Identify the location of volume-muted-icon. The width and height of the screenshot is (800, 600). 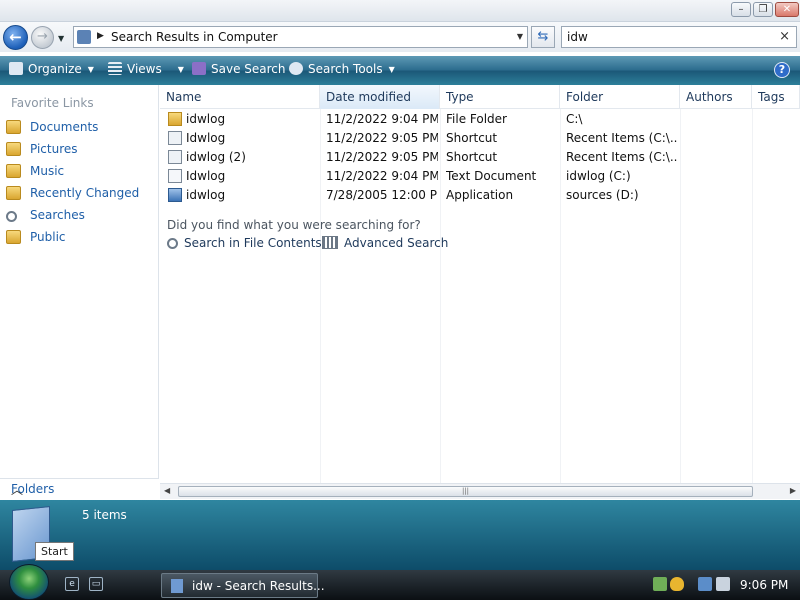
(723, 584).